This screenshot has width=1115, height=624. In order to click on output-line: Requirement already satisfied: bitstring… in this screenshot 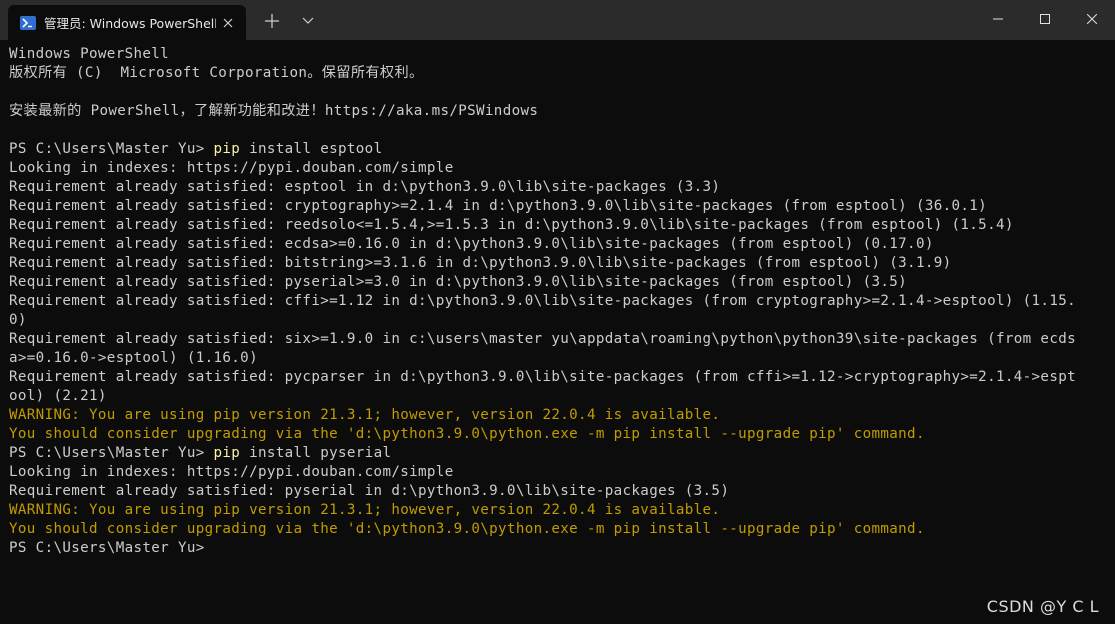, I will do `click(480, 263)`.